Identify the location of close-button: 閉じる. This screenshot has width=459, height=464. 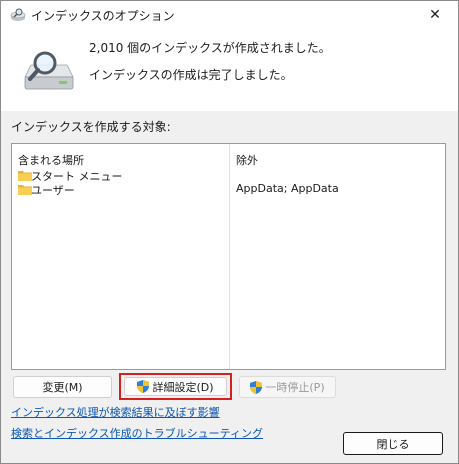
(393, 443).